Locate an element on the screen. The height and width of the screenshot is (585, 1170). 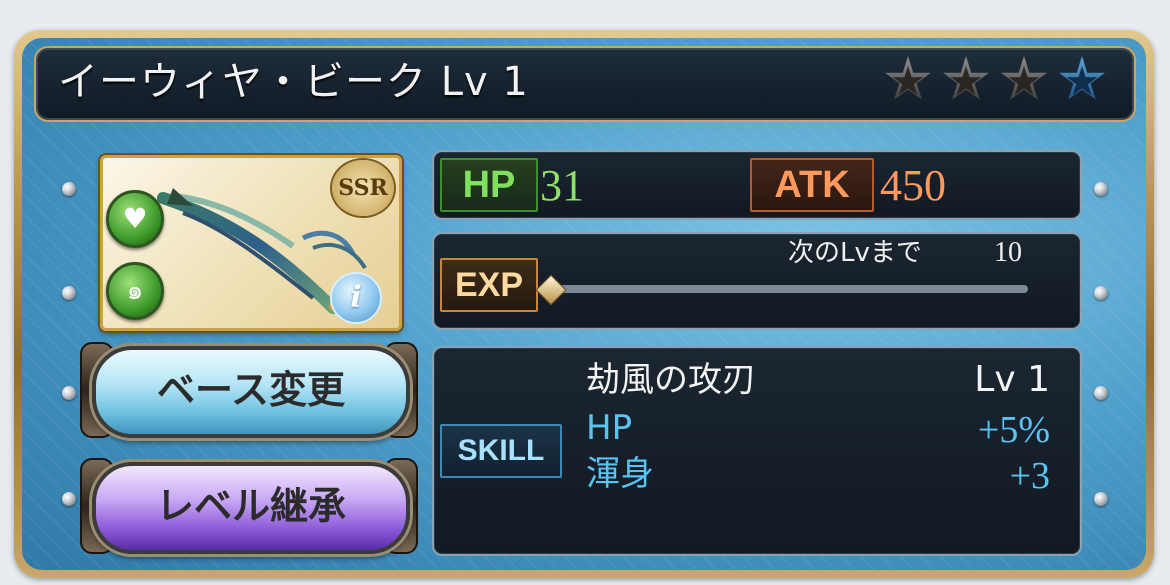
info-icon: i is located at coordinates (356, 298).